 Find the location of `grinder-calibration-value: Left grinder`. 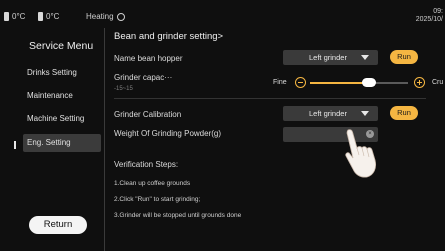

grinder-calibration-value: Left grinder is located at coordinates (328, 113).